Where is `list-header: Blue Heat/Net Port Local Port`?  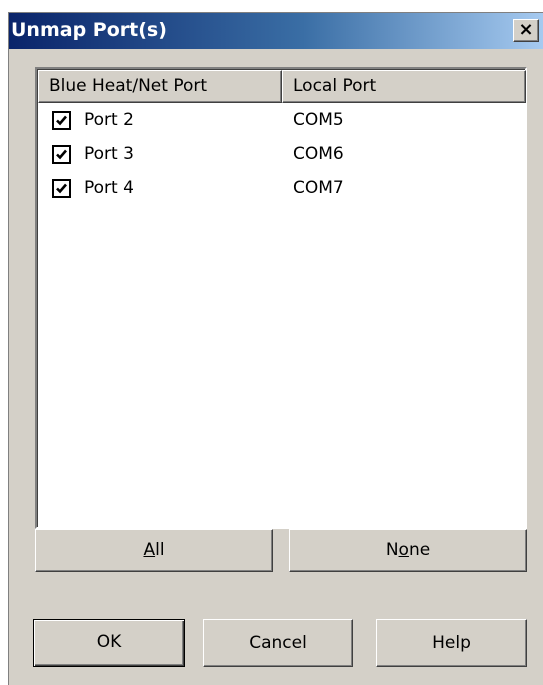
list-header: Blue Heat/Net Port Local Port is located at coordinates (282, 86).